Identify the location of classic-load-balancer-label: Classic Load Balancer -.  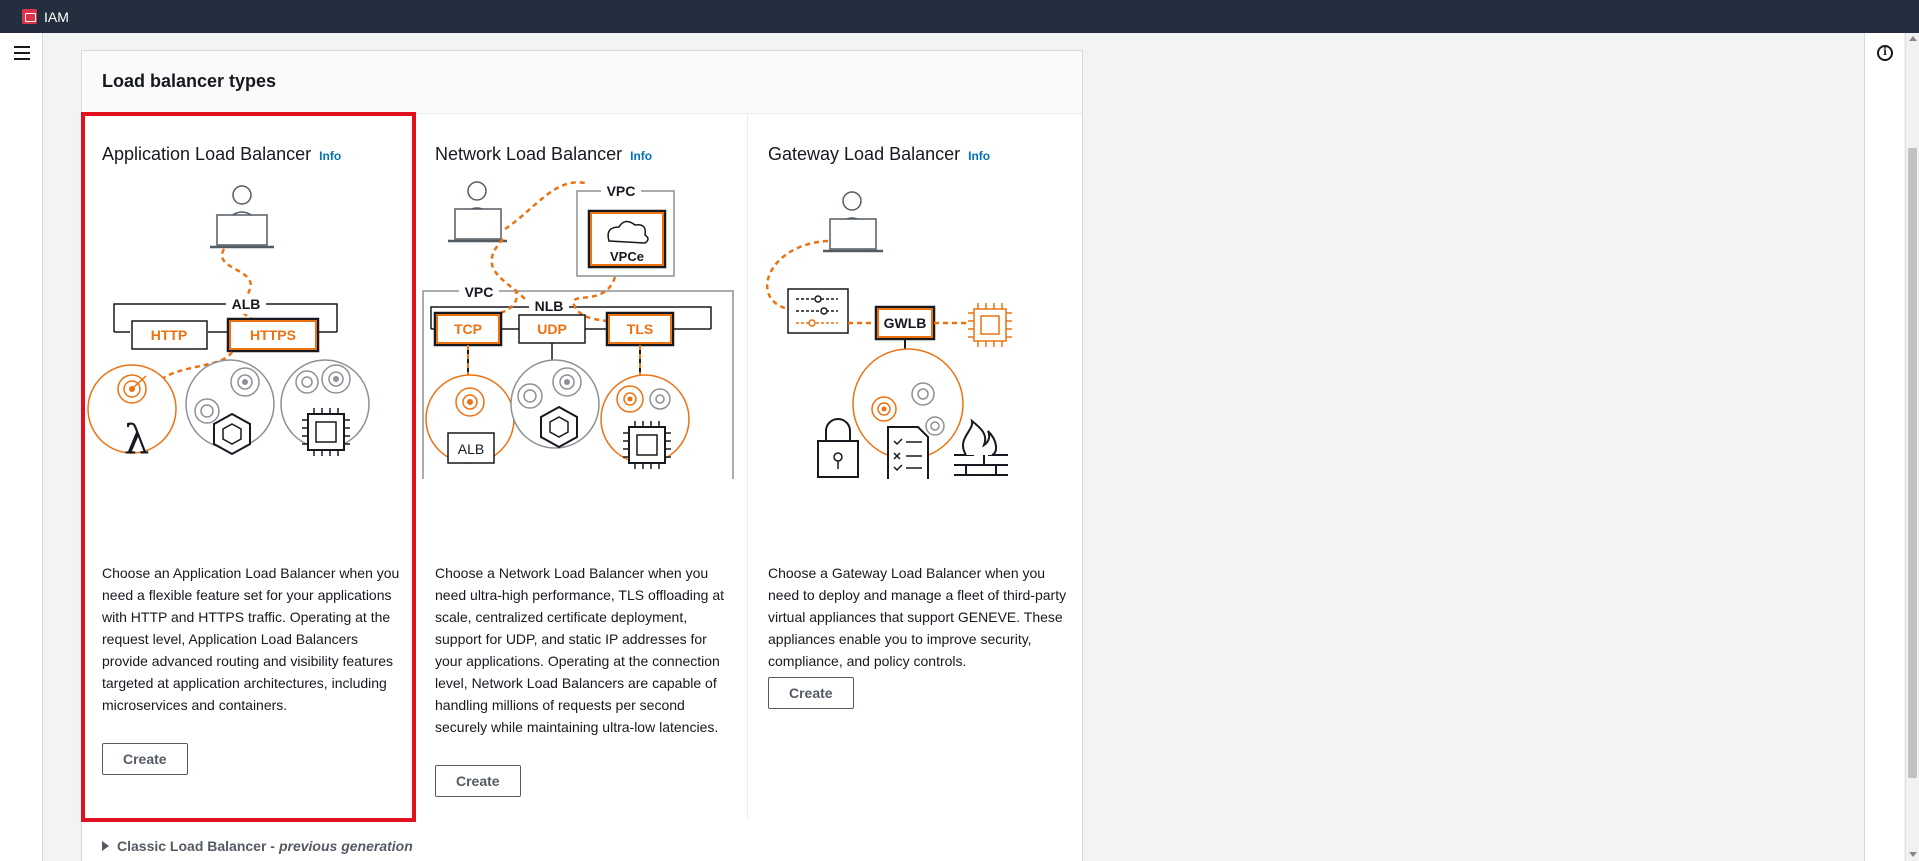
(196, 846).